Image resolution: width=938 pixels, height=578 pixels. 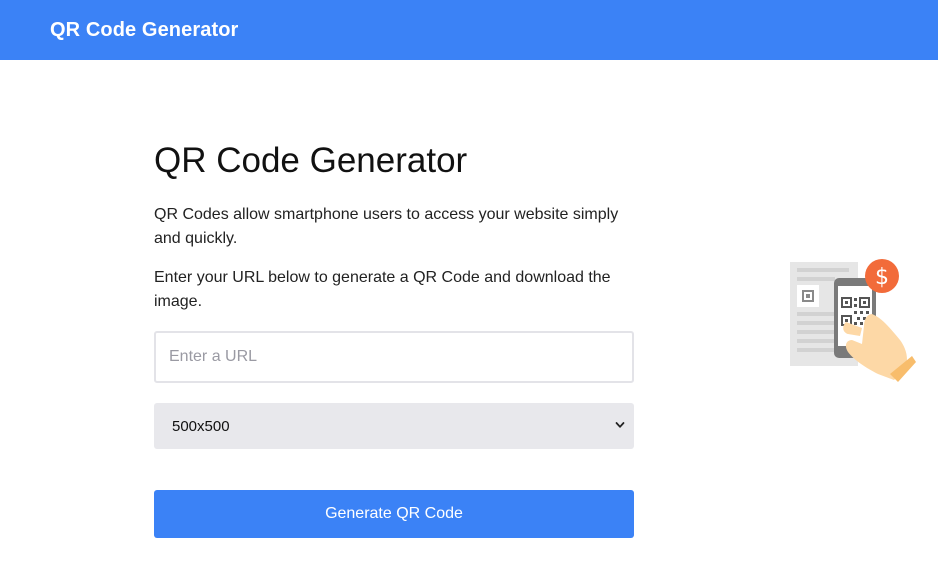 I want to click on phone-scanning-qr-illustration: $, so click(x=853, y=320).